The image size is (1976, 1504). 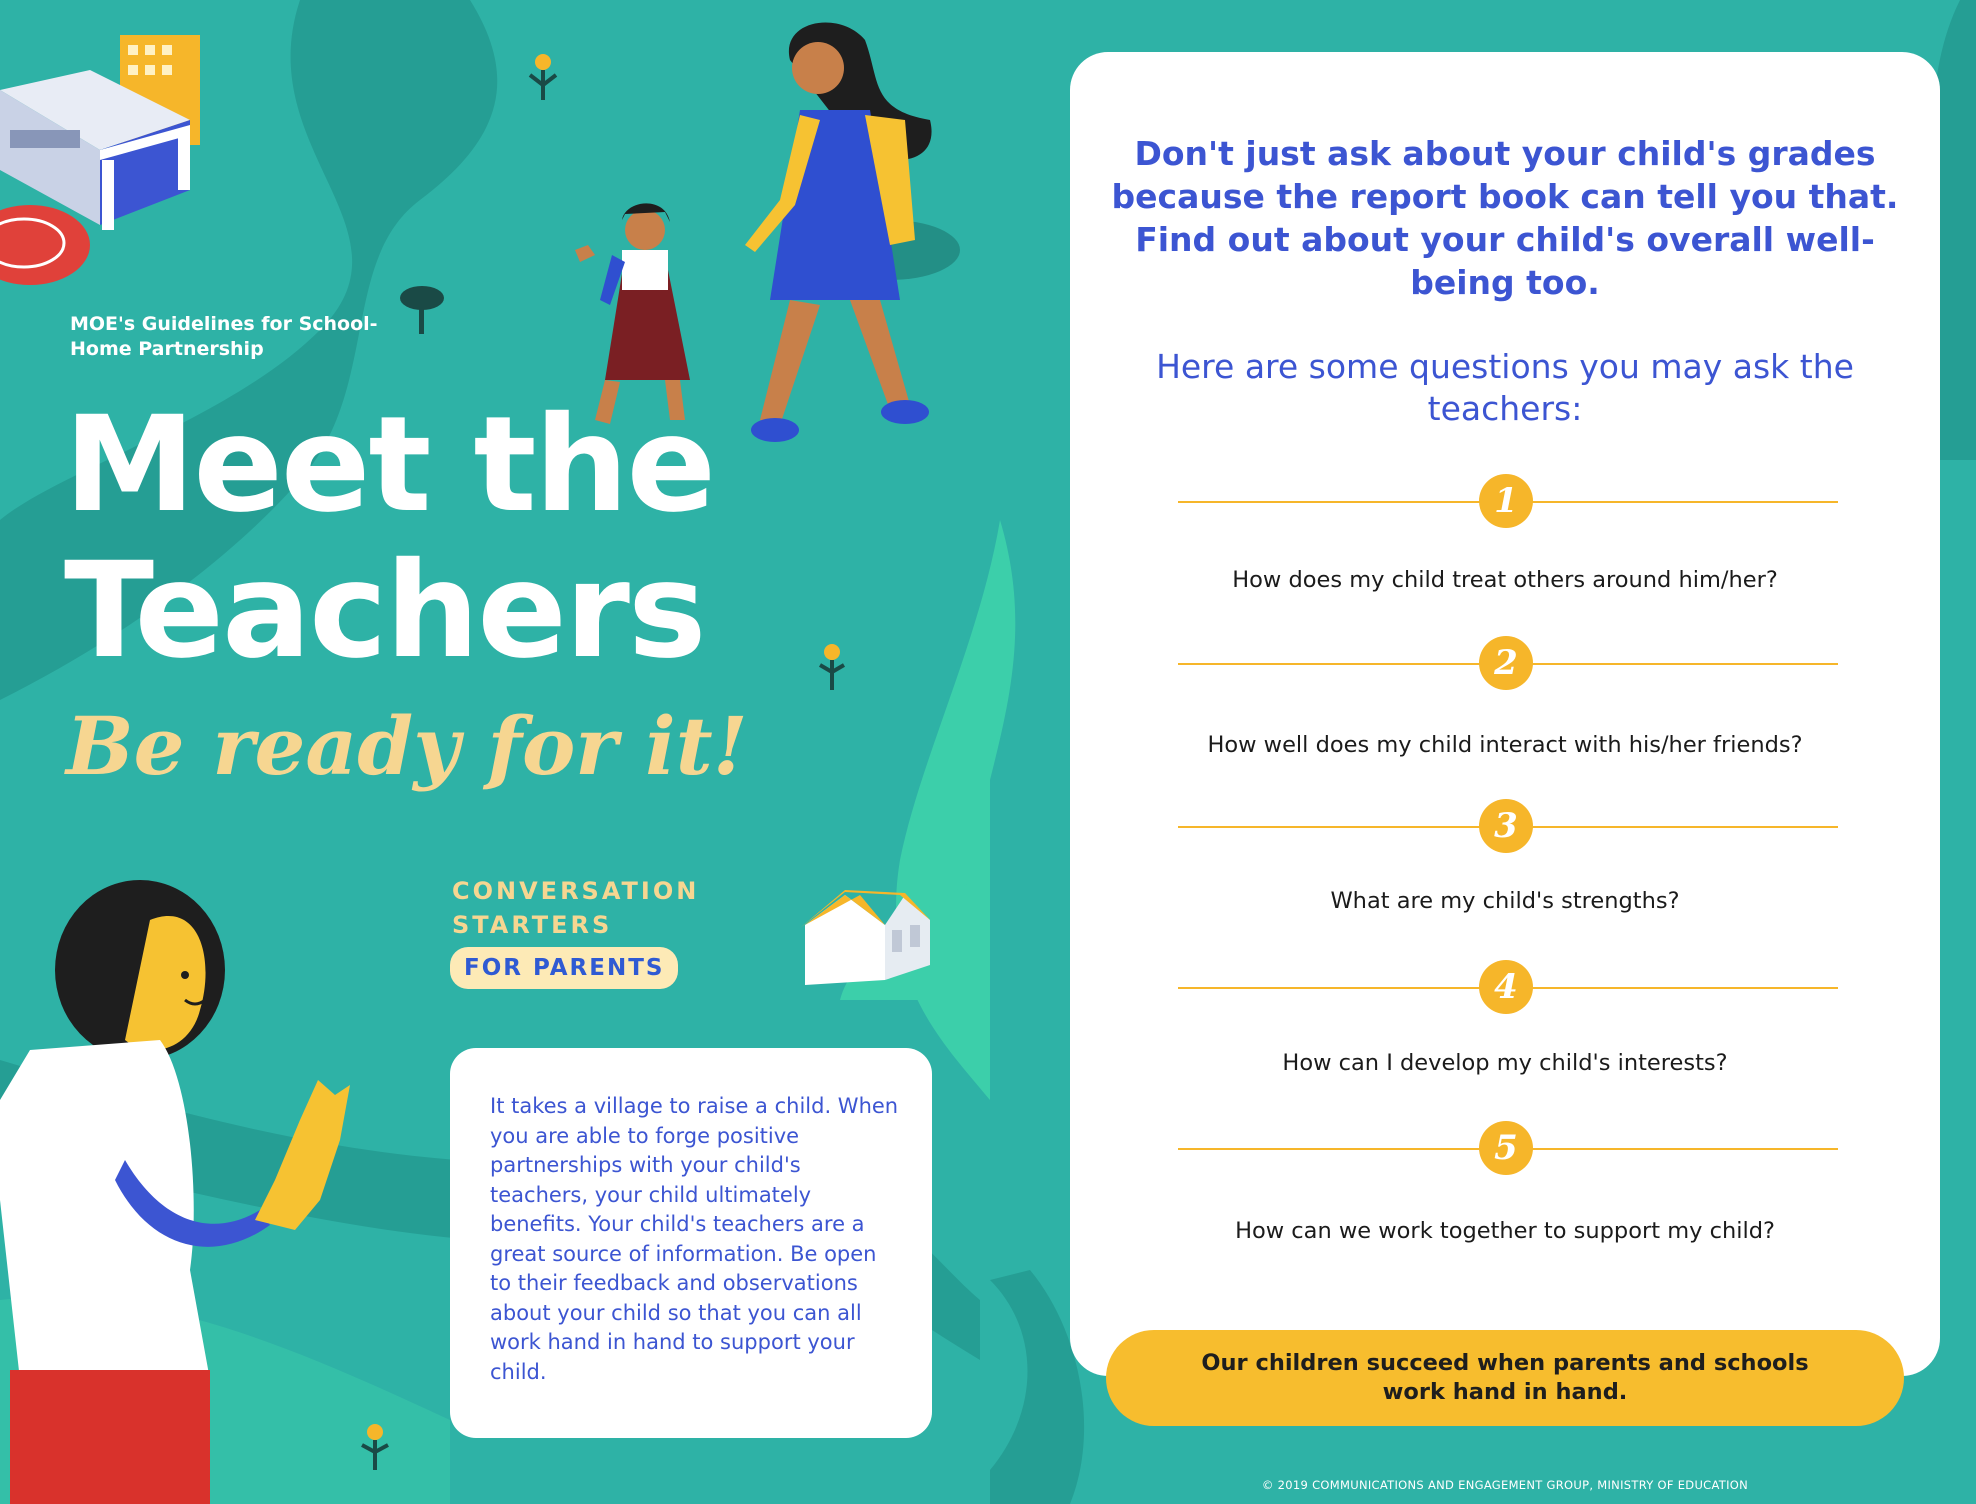 What do you see at coordinates (1505, 901) in the screenshot?
I see `question-3: What are my child's strengths?` at bounding box center [1505, 901].